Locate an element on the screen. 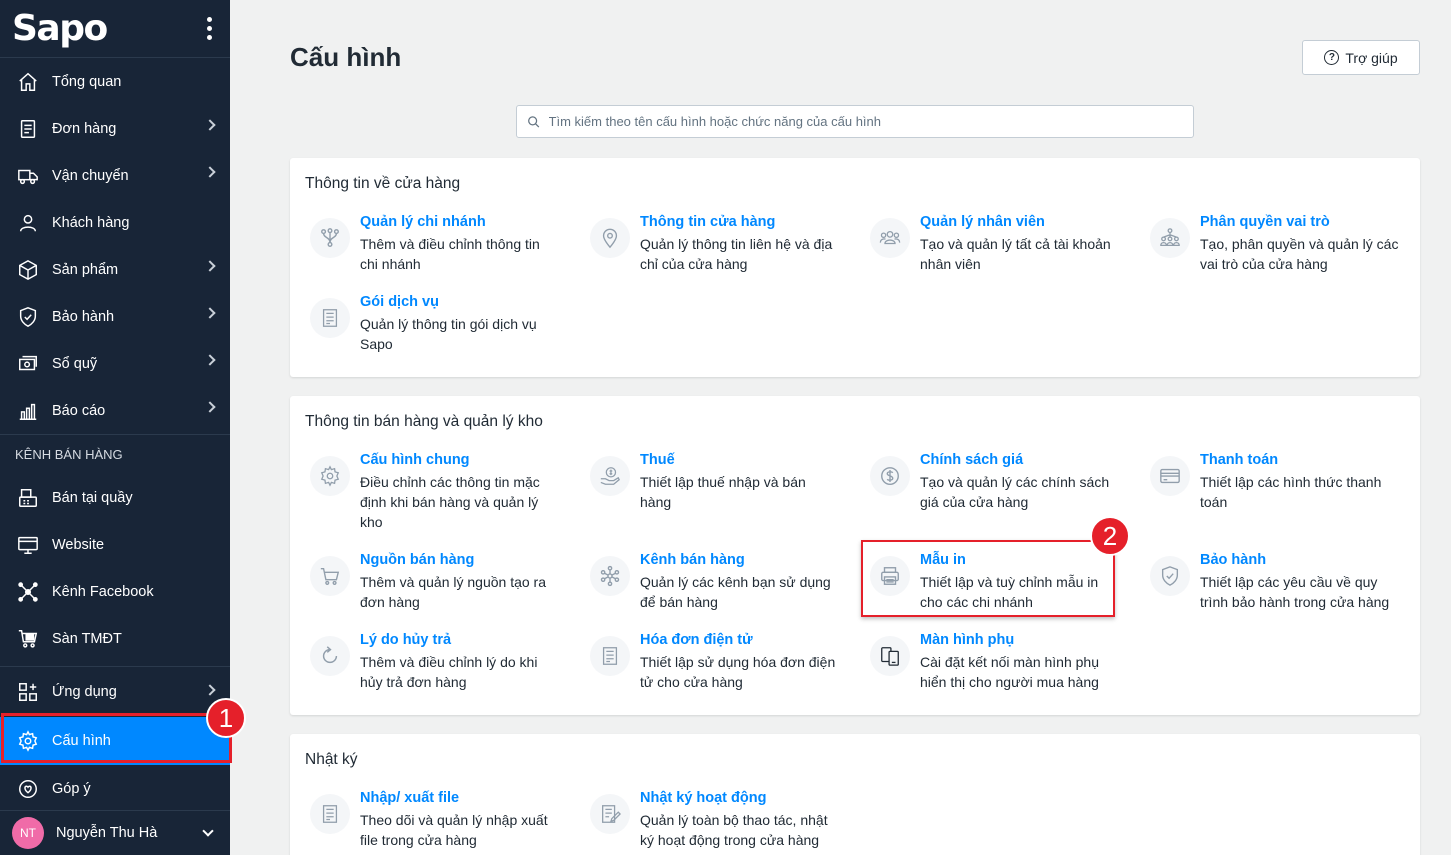 Image resolution: width=1451 pixels, height=855 pixels. sapo-logo: Sapo is located at coordinates (60, 28).